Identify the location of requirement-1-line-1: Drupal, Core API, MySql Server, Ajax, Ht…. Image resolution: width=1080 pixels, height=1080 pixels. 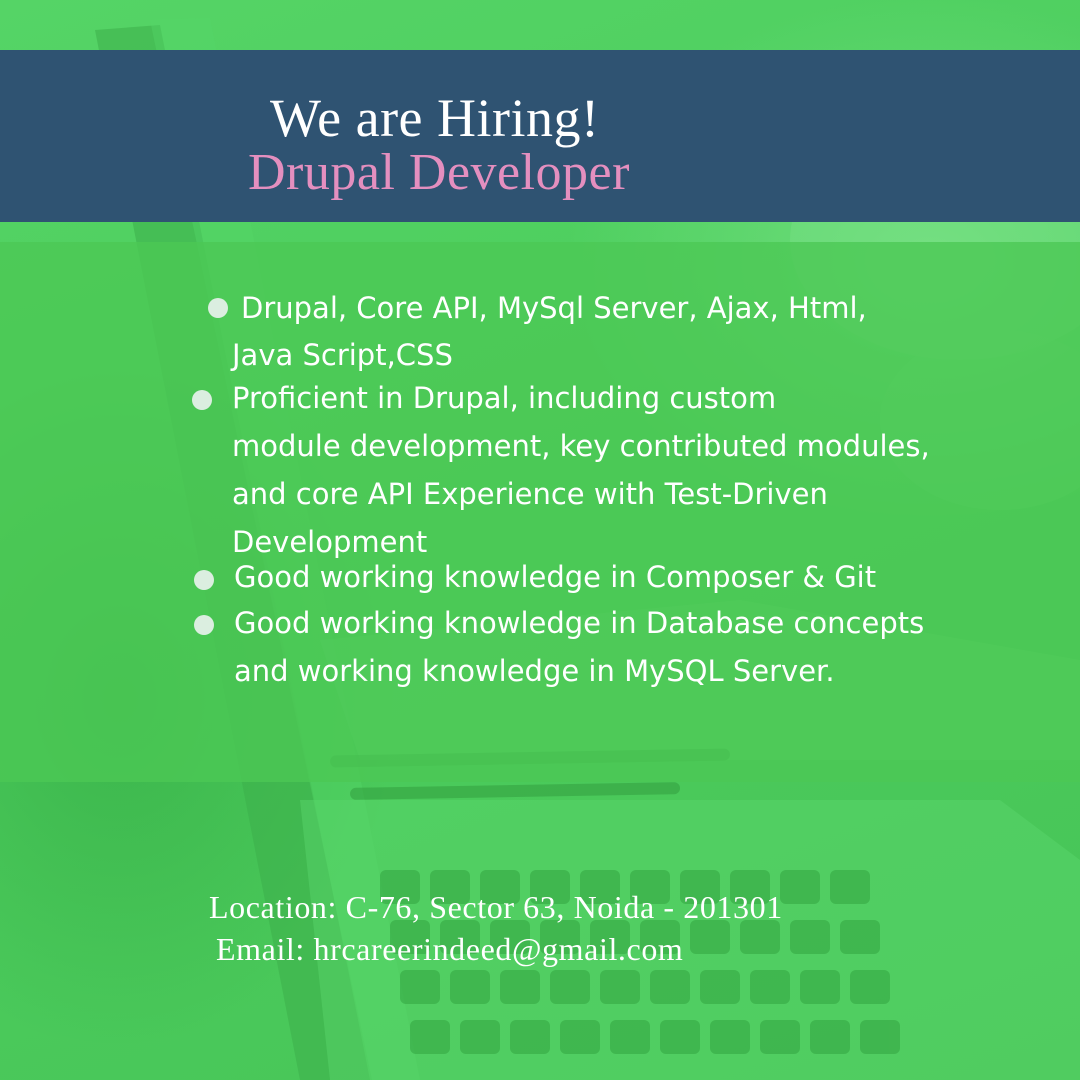
(554, 308).